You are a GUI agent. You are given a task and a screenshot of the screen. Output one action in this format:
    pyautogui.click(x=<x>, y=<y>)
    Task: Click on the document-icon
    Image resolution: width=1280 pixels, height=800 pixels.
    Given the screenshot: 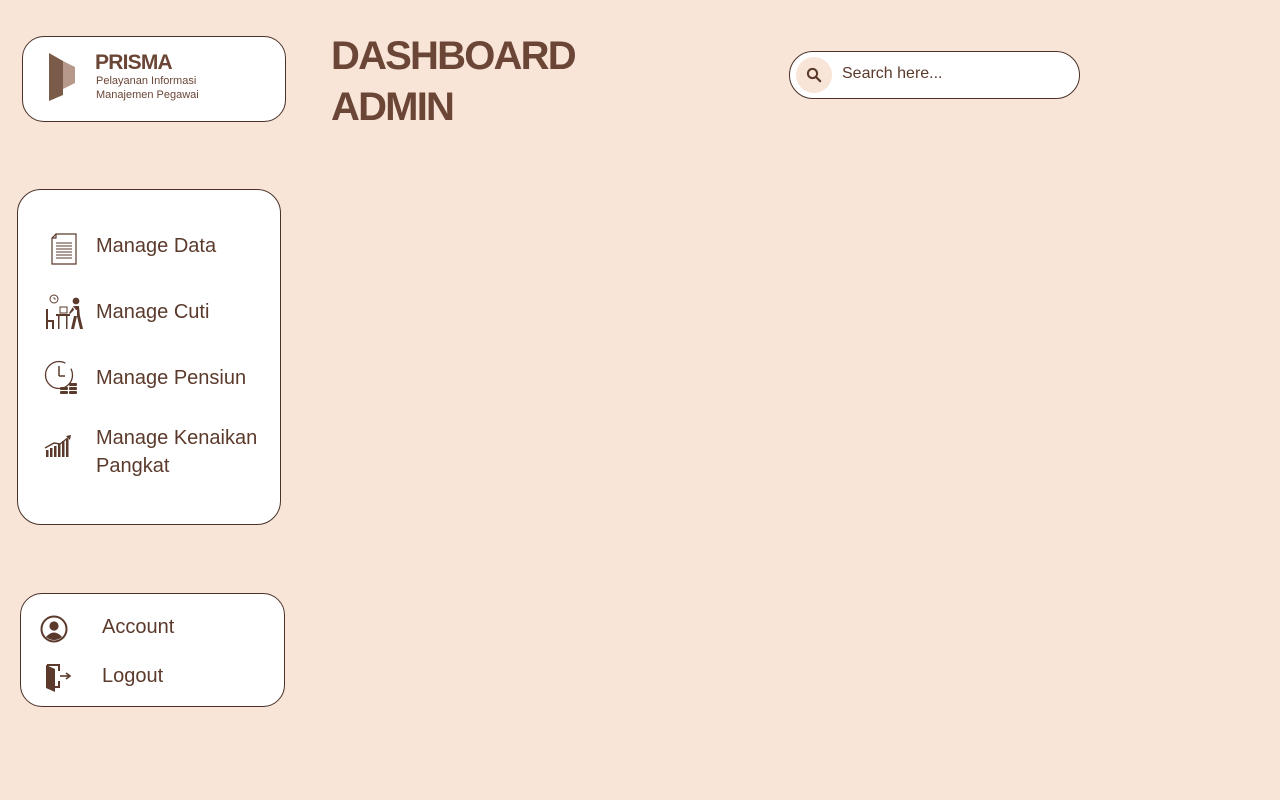 What is the action you would take?
    pyautogui.click(x=64, y=249)
    